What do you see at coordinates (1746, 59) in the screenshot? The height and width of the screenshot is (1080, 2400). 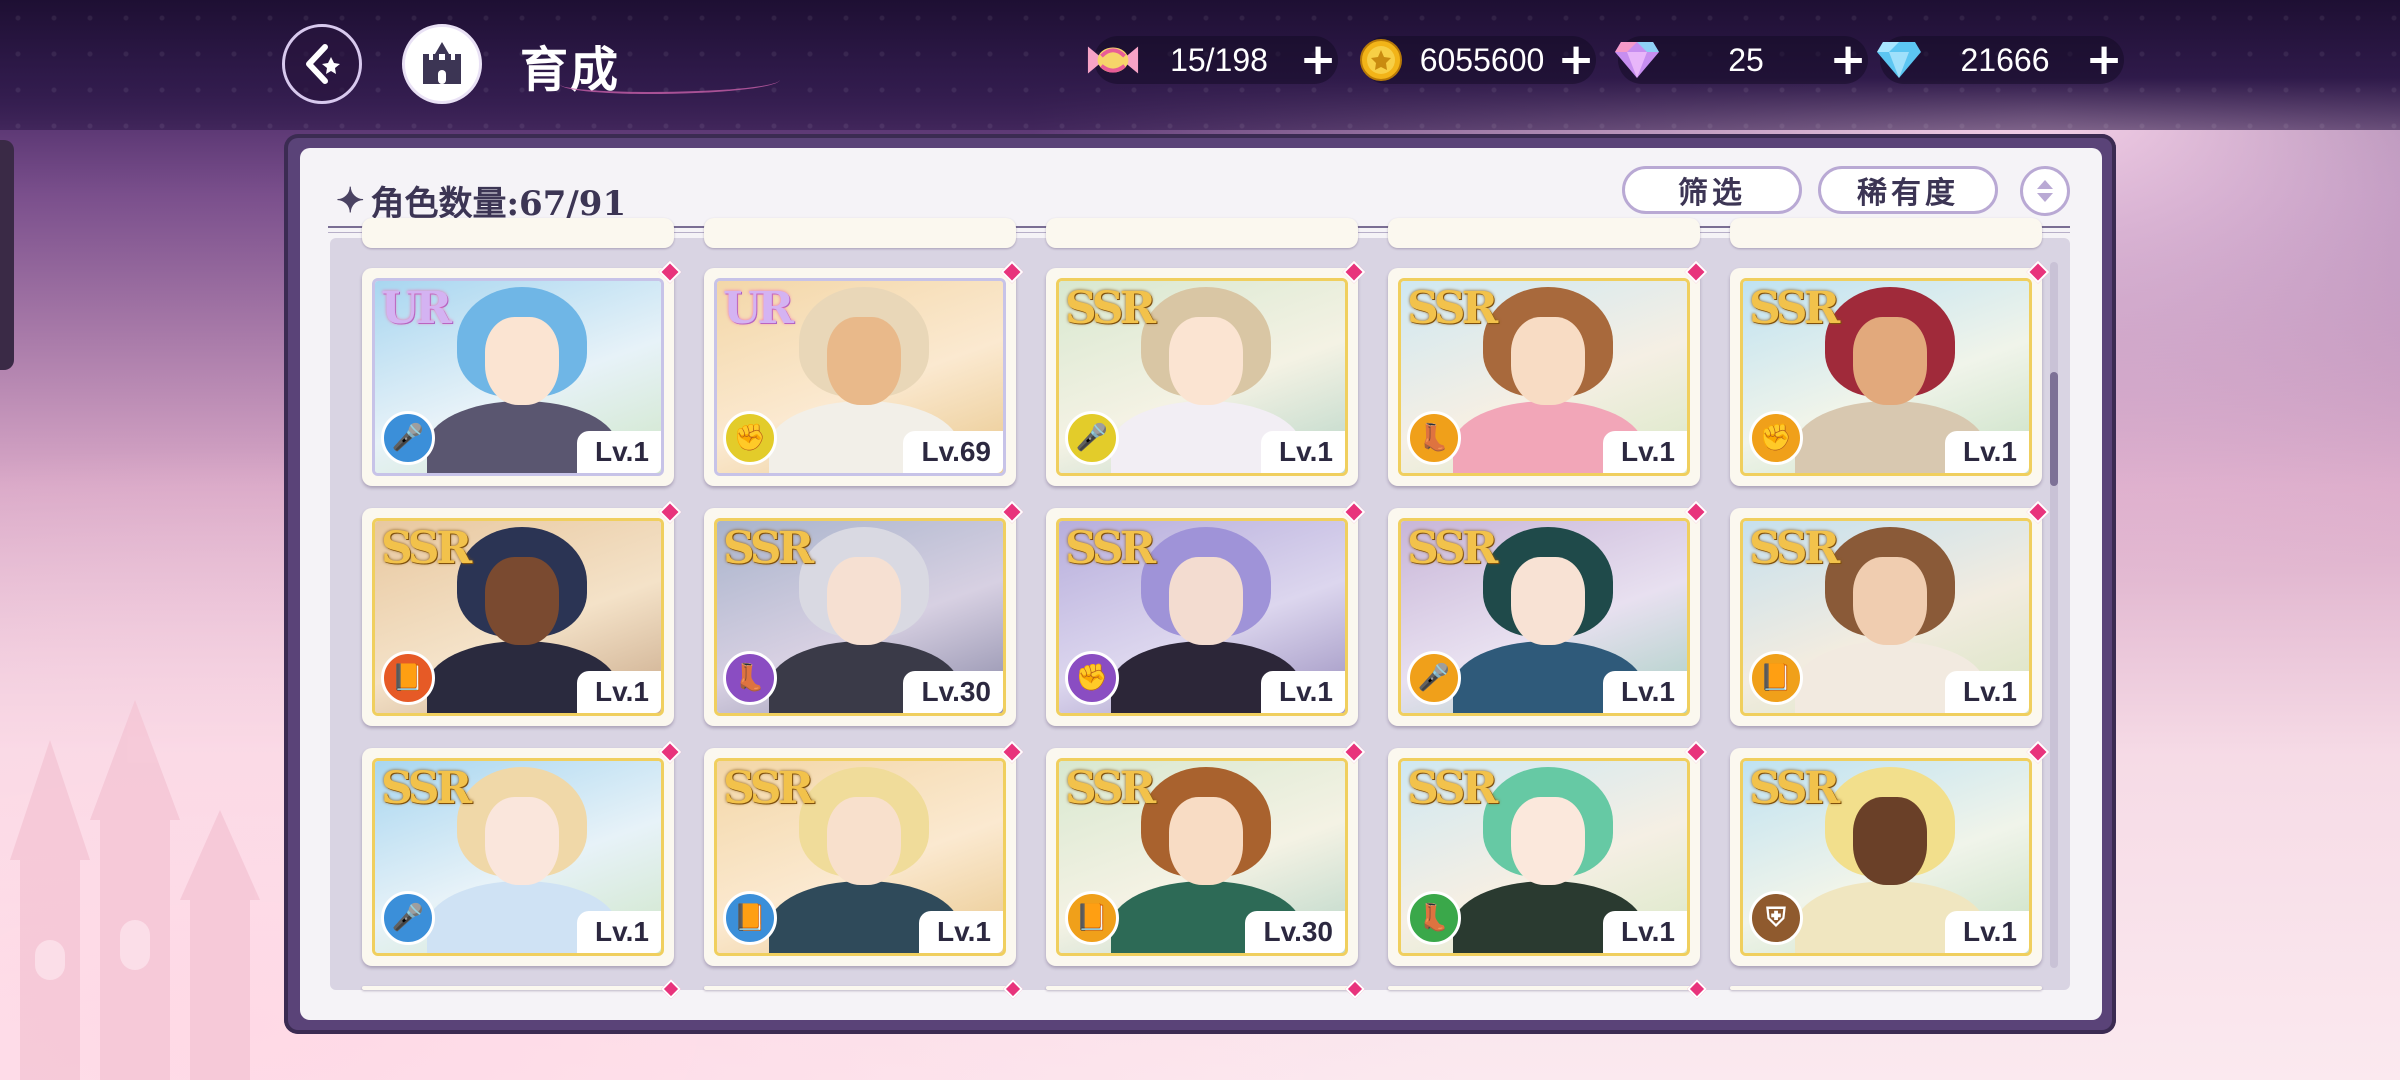 I see `paid-gem-value: 25` at bounding box center [1746, 59].